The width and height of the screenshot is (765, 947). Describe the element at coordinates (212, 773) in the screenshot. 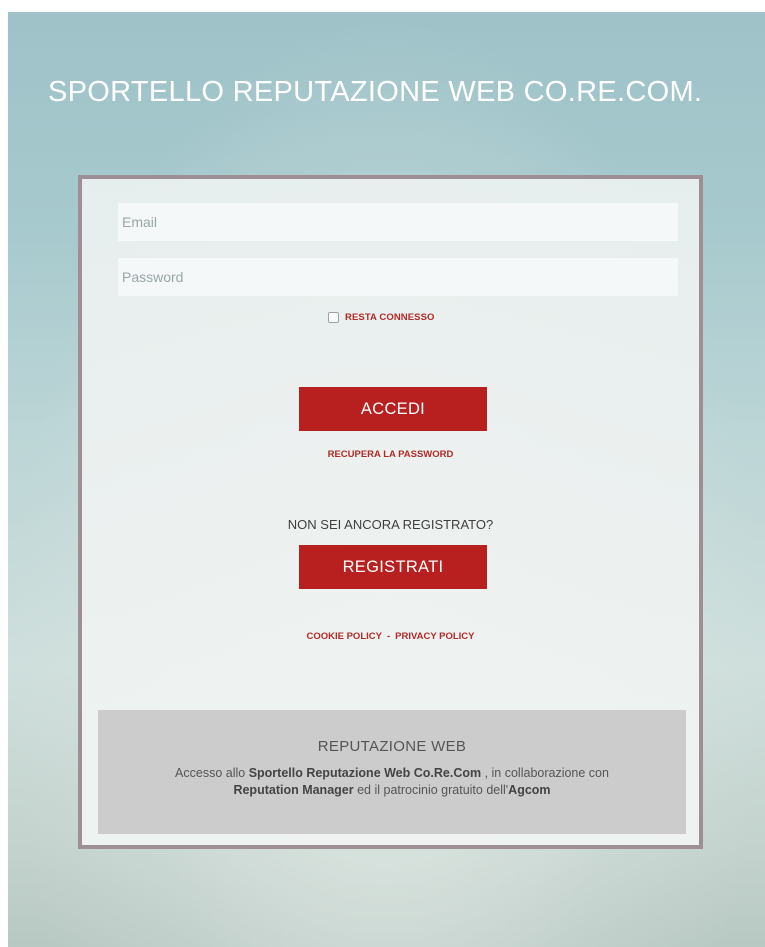

I see `info-text-part: Accesso allo` at that location.